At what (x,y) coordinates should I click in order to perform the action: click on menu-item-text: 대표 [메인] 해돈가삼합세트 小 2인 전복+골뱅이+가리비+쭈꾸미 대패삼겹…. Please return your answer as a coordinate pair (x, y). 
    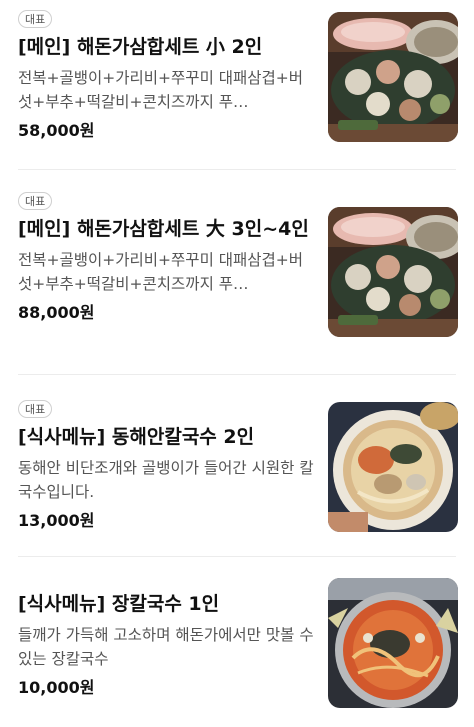
    Looking at the image, I should click on (166, 75).